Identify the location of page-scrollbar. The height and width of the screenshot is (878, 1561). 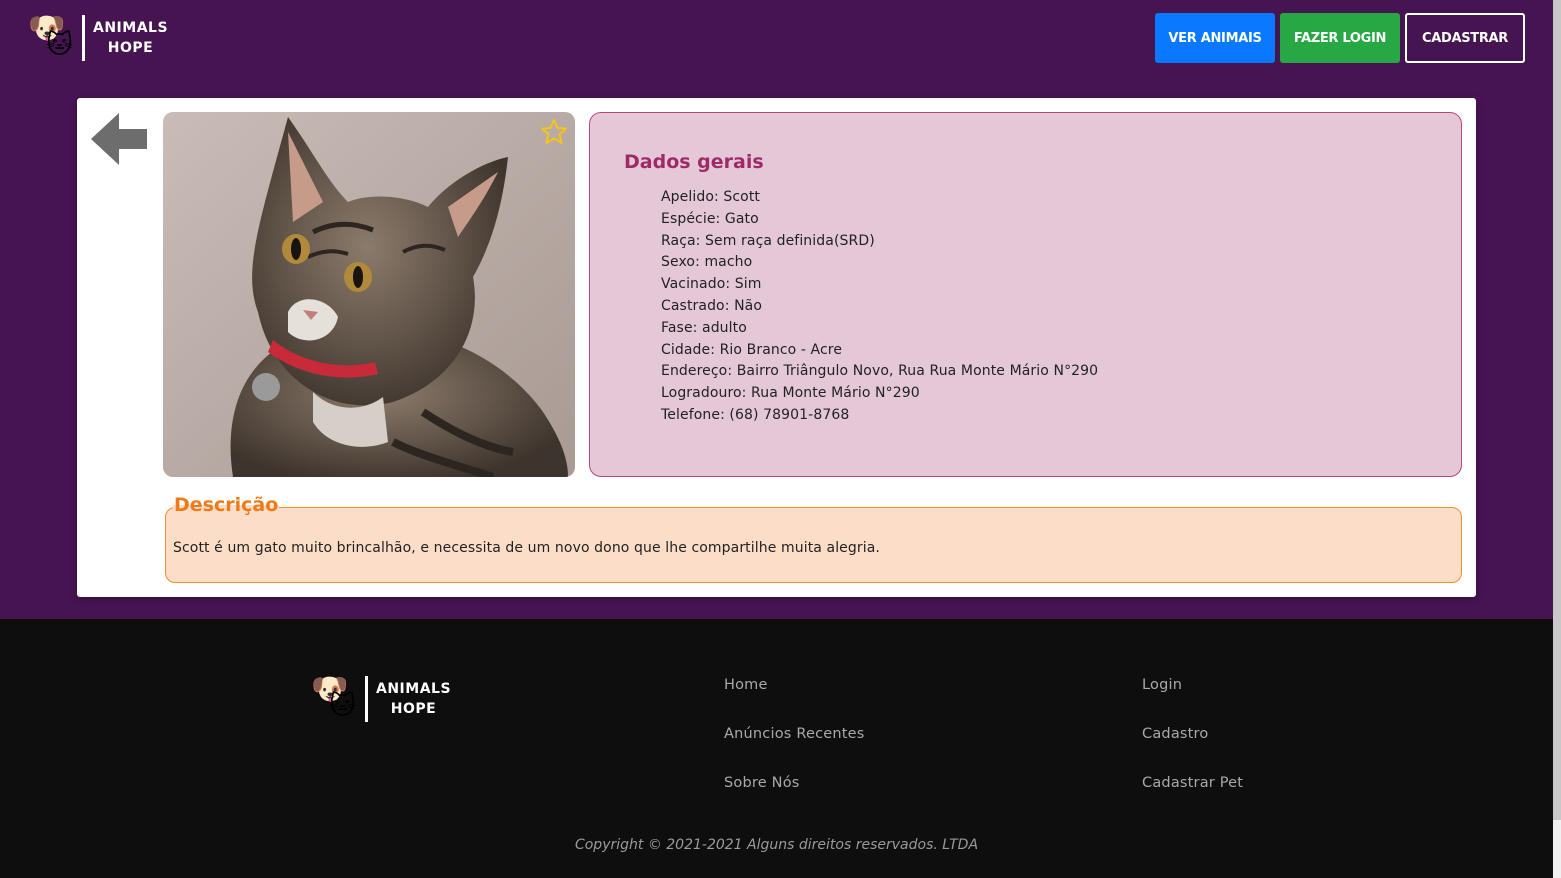
(1557, 439).